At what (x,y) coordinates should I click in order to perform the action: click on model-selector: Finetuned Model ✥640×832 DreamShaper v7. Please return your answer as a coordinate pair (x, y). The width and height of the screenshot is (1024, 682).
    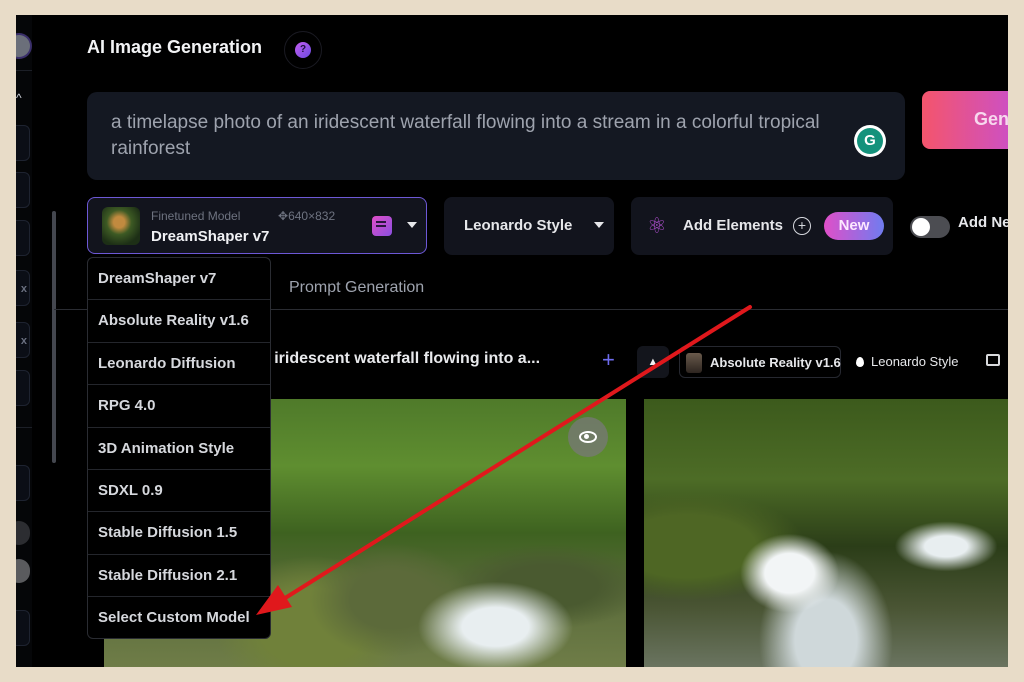
    Looking at the image, I should click on (257, 225).